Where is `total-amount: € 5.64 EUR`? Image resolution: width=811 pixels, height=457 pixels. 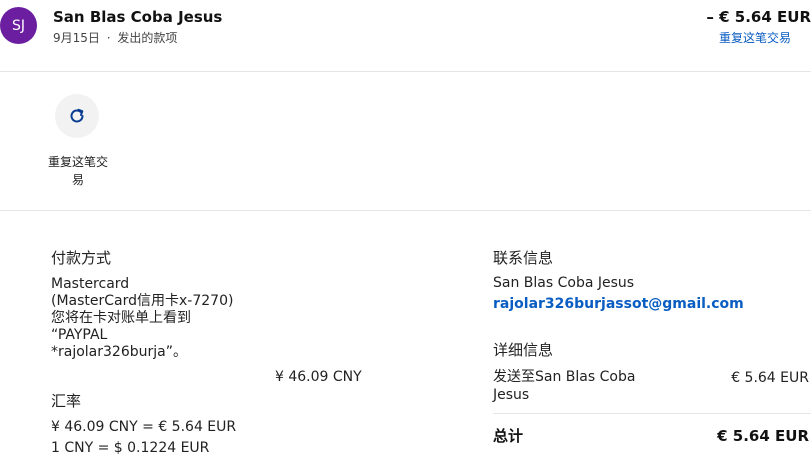 total-amount: € 5.64 EUR is located at coordinates (763, 436).